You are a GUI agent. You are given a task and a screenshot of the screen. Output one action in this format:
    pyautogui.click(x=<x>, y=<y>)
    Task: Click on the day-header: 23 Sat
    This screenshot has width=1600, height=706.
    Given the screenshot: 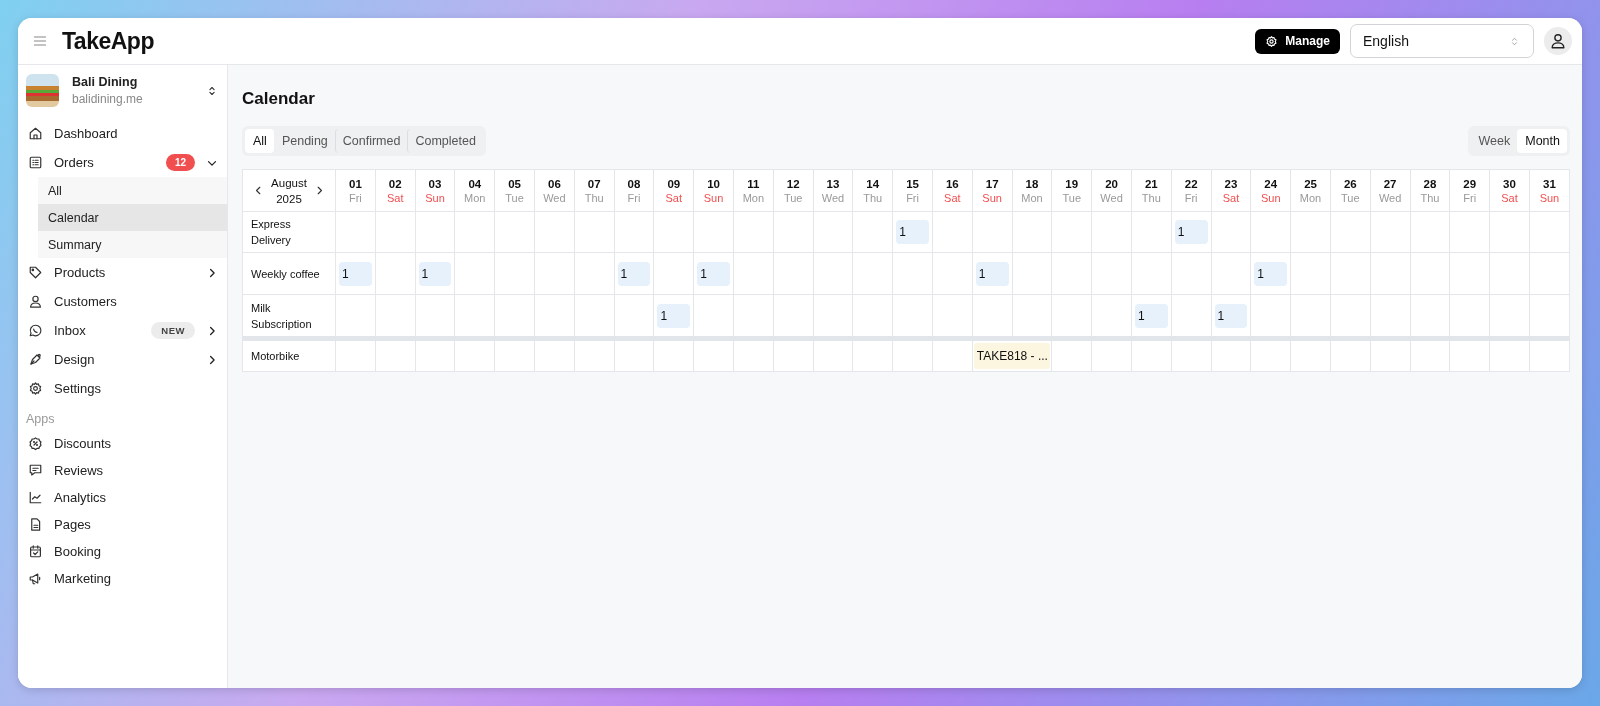 What is the action you would take?
    pyautogui.click(x=1231, y=190)
    